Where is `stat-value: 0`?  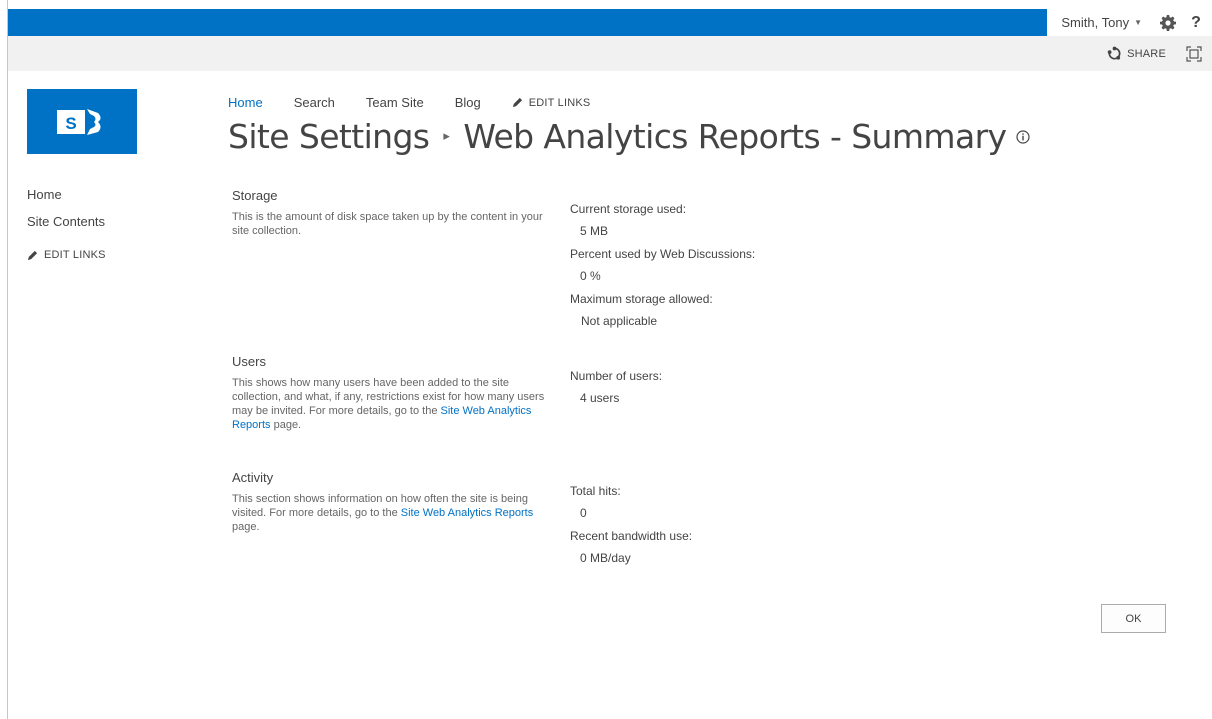
stat-value: 0 is located at coordinates (583, 513).